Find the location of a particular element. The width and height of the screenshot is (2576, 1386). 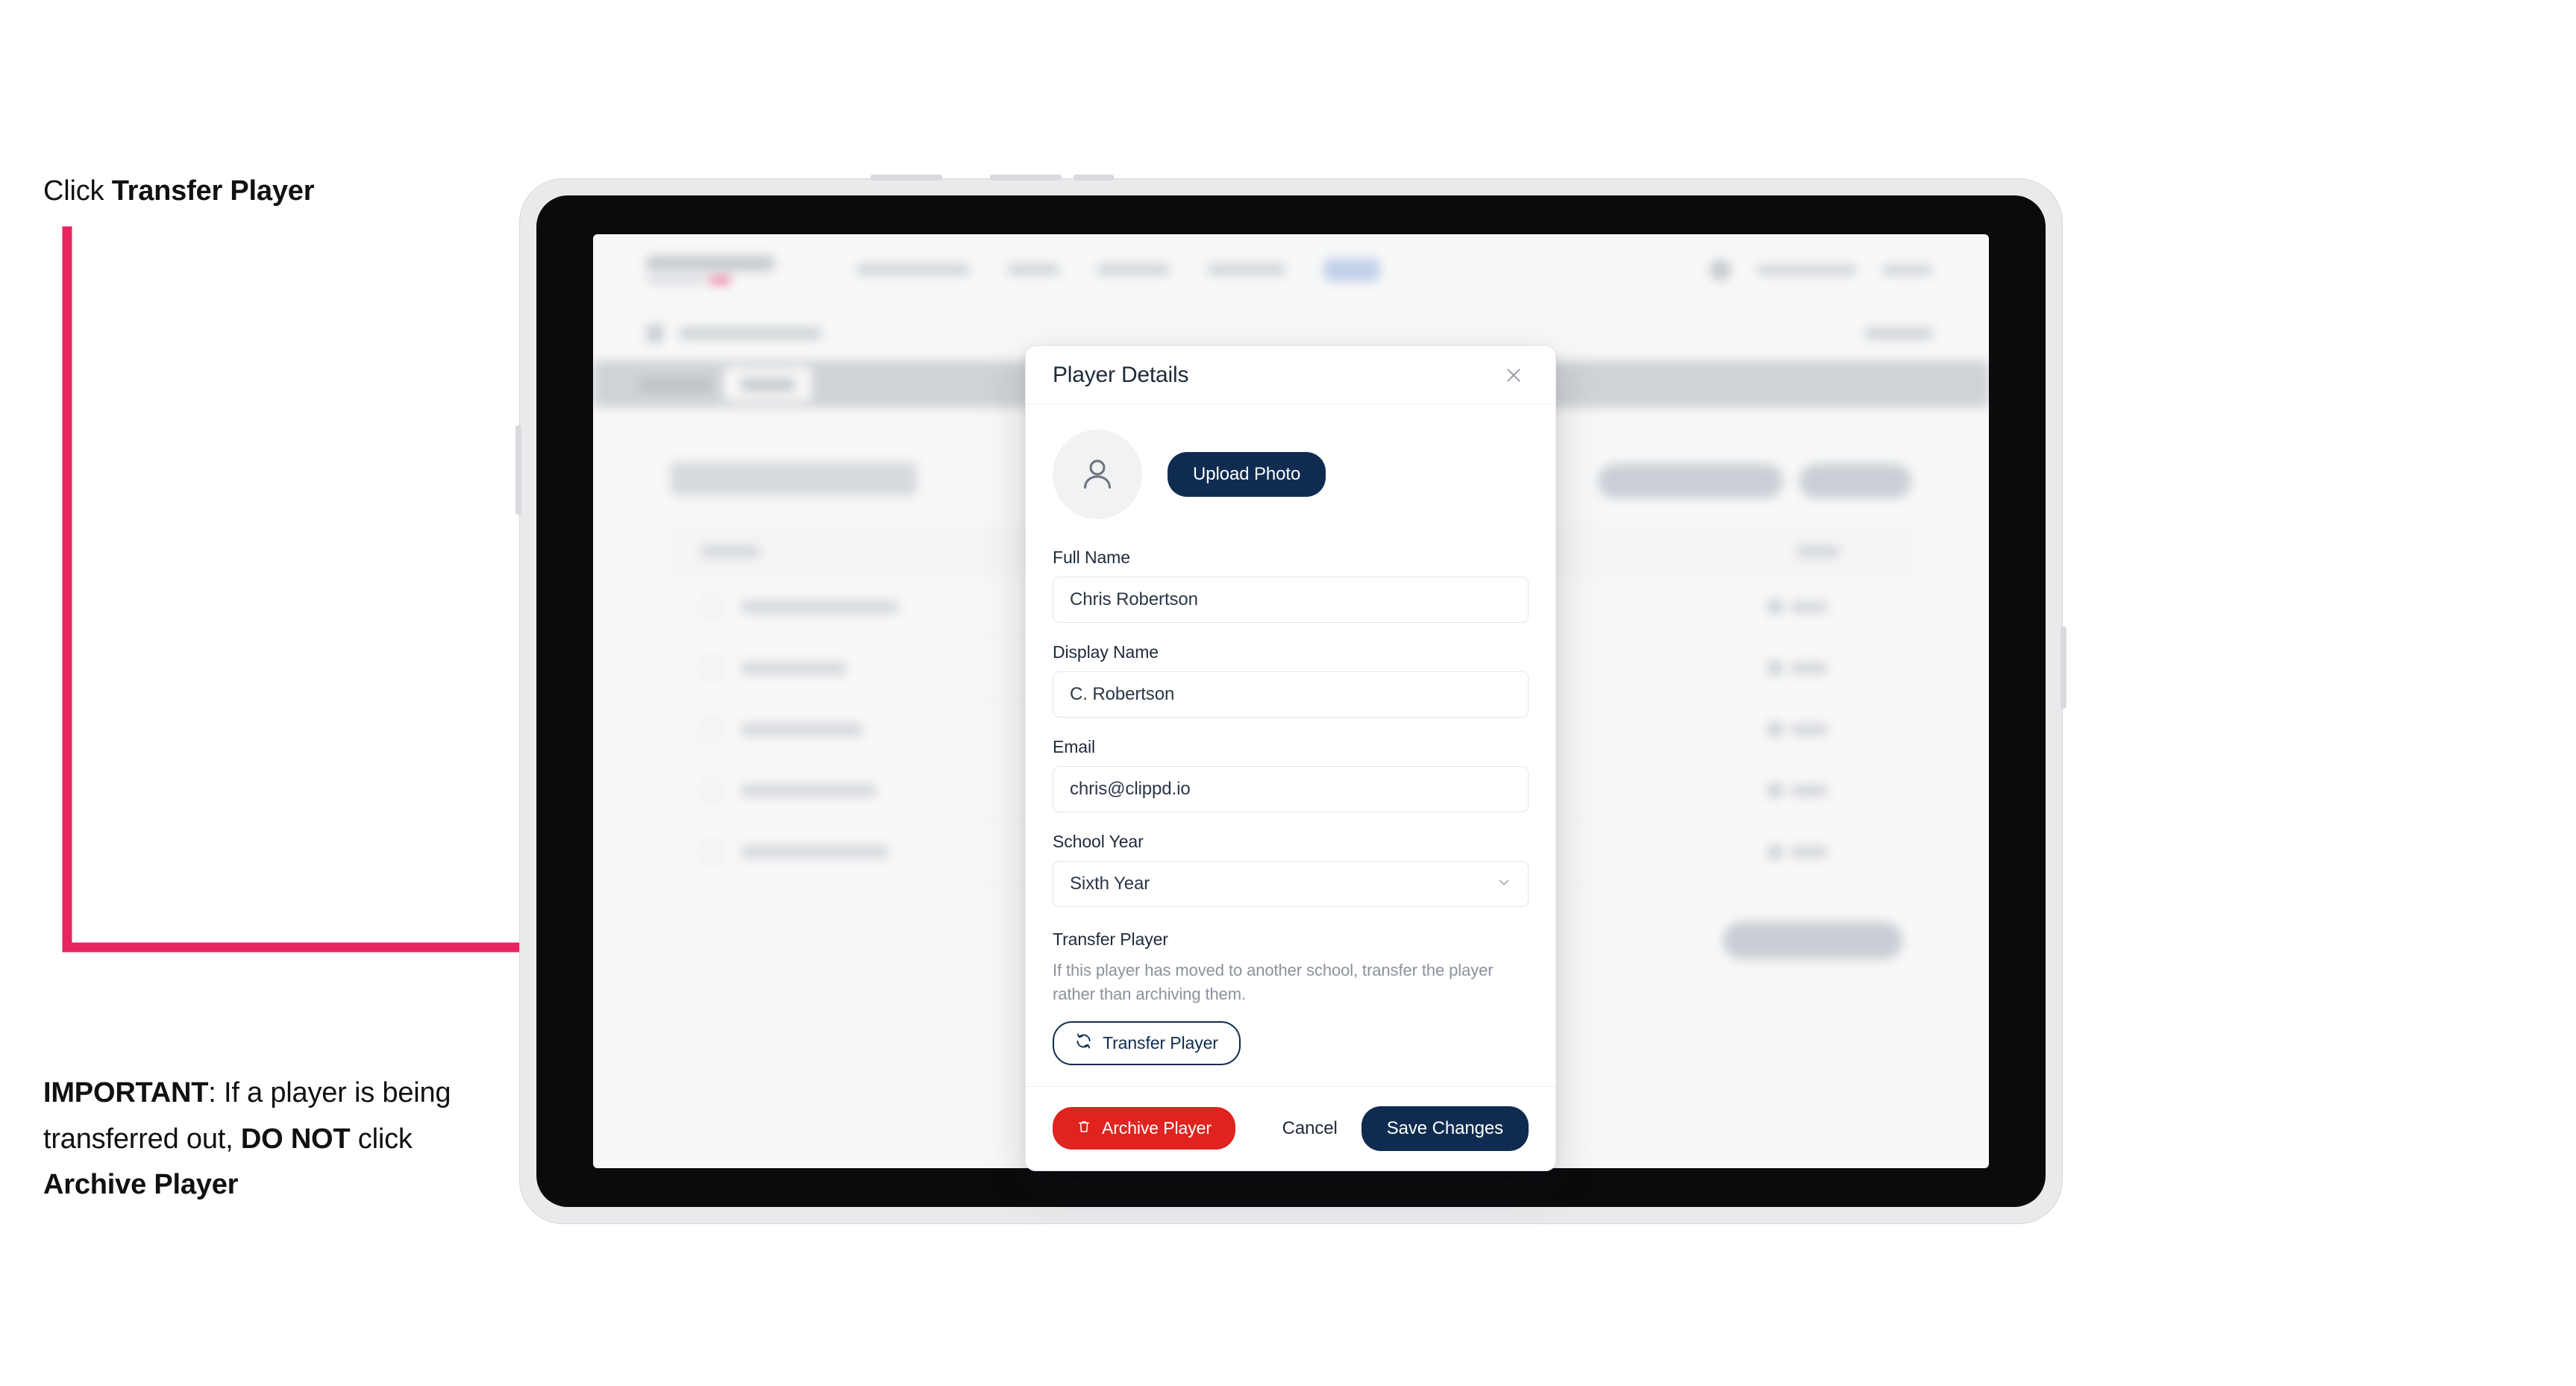

field-label-school-year: School Year is located at coordinates (1098, 841).